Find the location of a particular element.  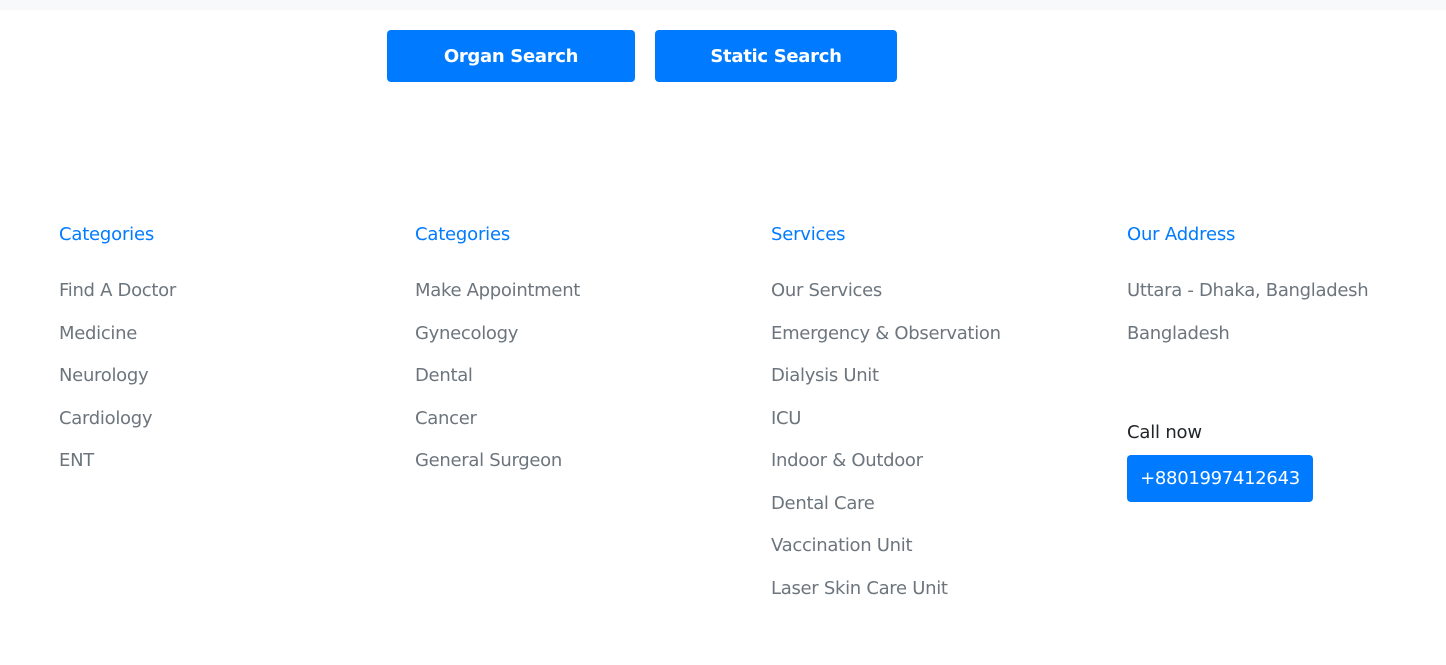

footer-link-cardiology: Cardiology is located at coordinates (106, 418).